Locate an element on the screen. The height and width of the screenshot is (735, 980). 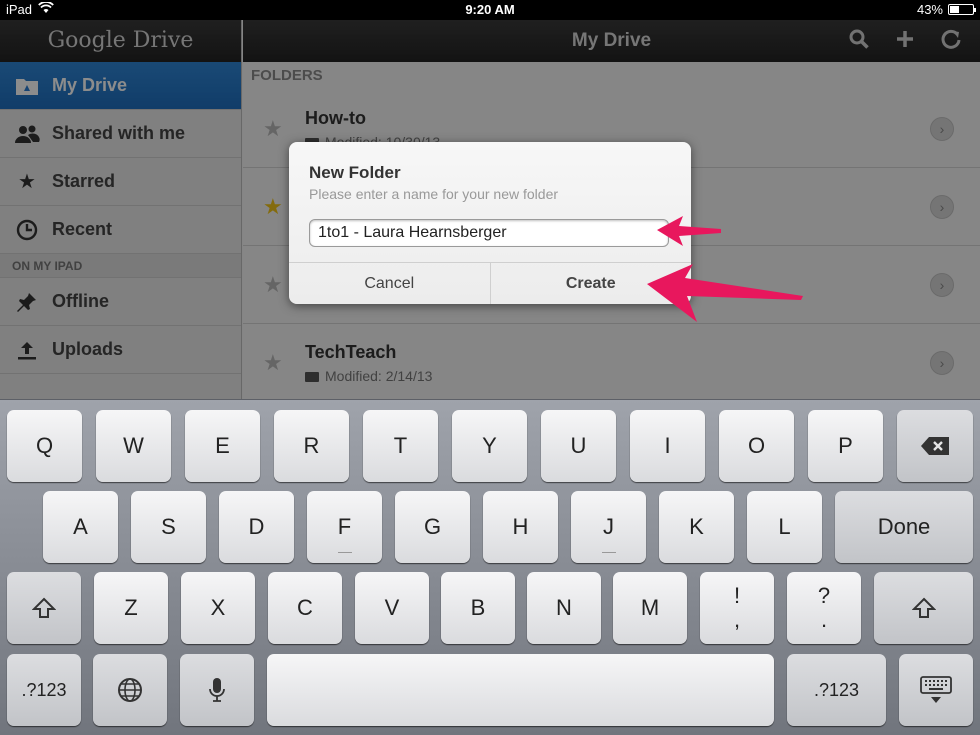
key-exclamation-comma: !, is located at coordinates (737, 608).